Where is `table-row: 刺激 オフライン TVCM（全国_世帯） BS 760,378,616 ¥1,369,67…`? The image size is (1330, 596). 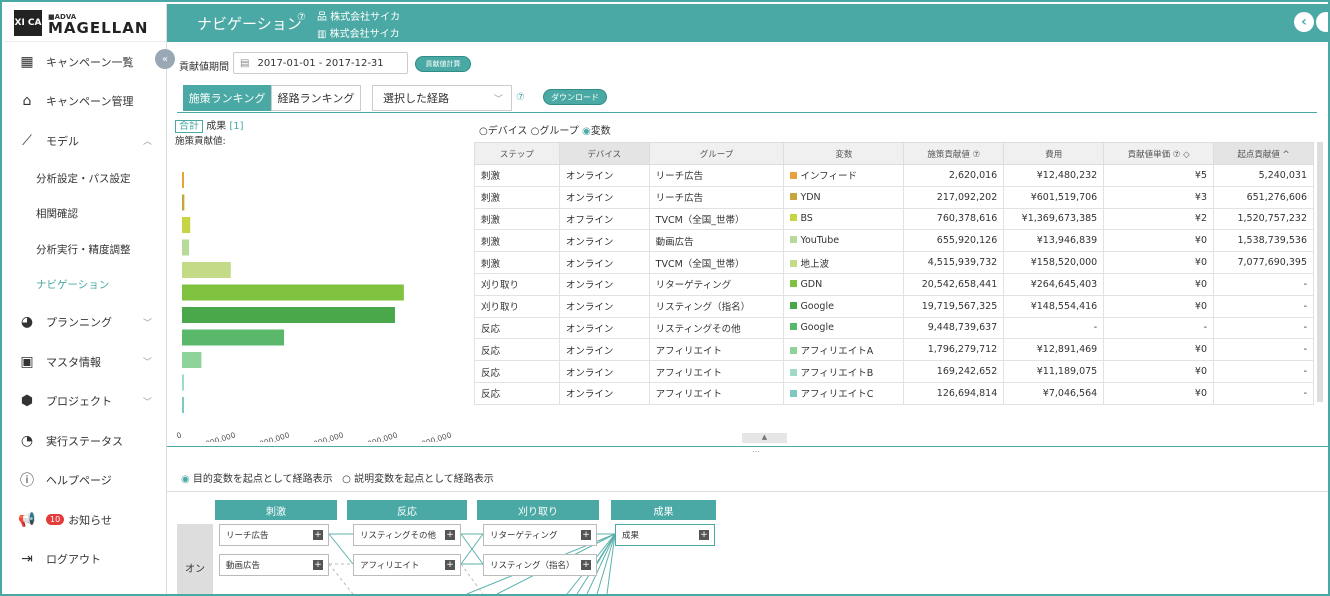 table-row: 刺激 オフライン TVCM（全国_世帯） BS 760,378,616 ¥1,369,67… is located at coordinates (894, 219).